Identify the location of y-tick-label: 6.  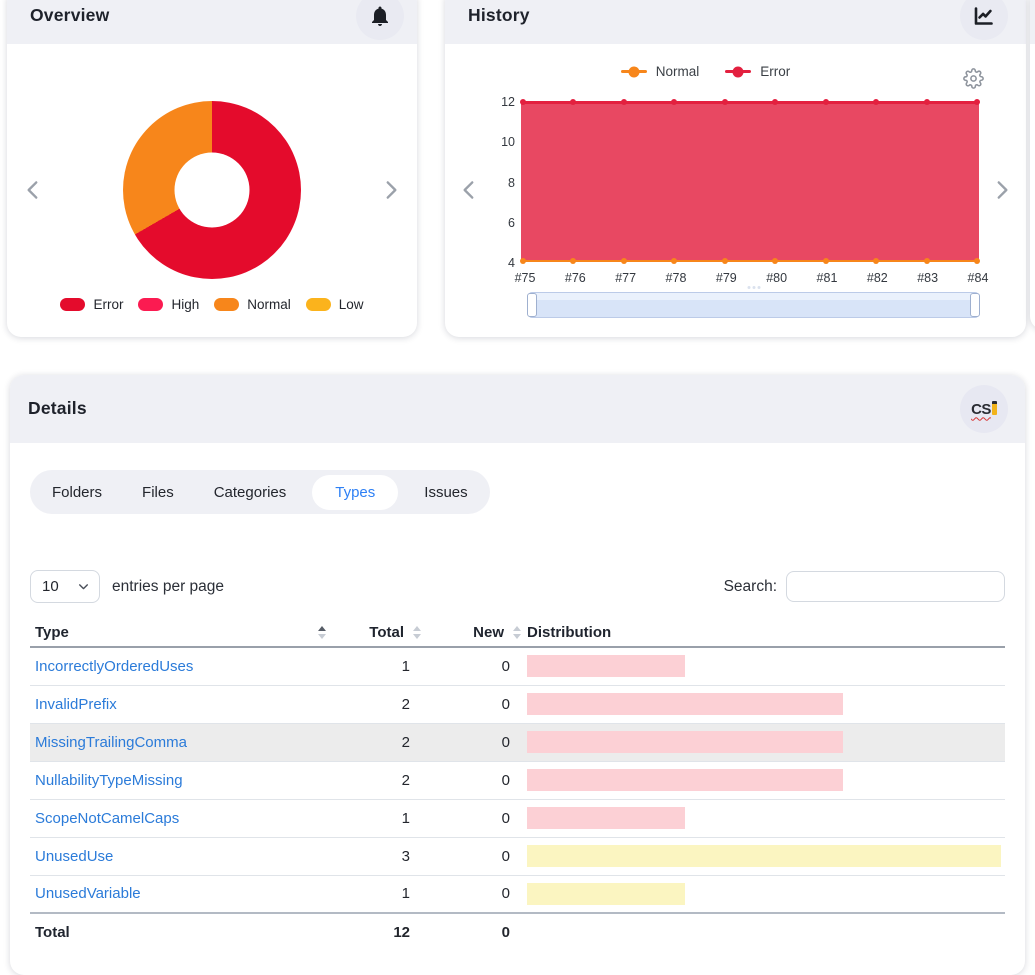
(511, 222).